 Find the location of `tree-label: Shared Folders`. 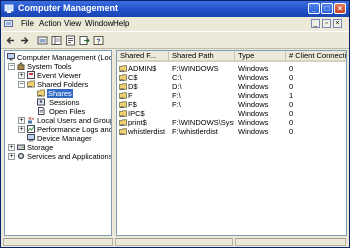

tree-label: Shared Folders is located at coordinates (63, 84).